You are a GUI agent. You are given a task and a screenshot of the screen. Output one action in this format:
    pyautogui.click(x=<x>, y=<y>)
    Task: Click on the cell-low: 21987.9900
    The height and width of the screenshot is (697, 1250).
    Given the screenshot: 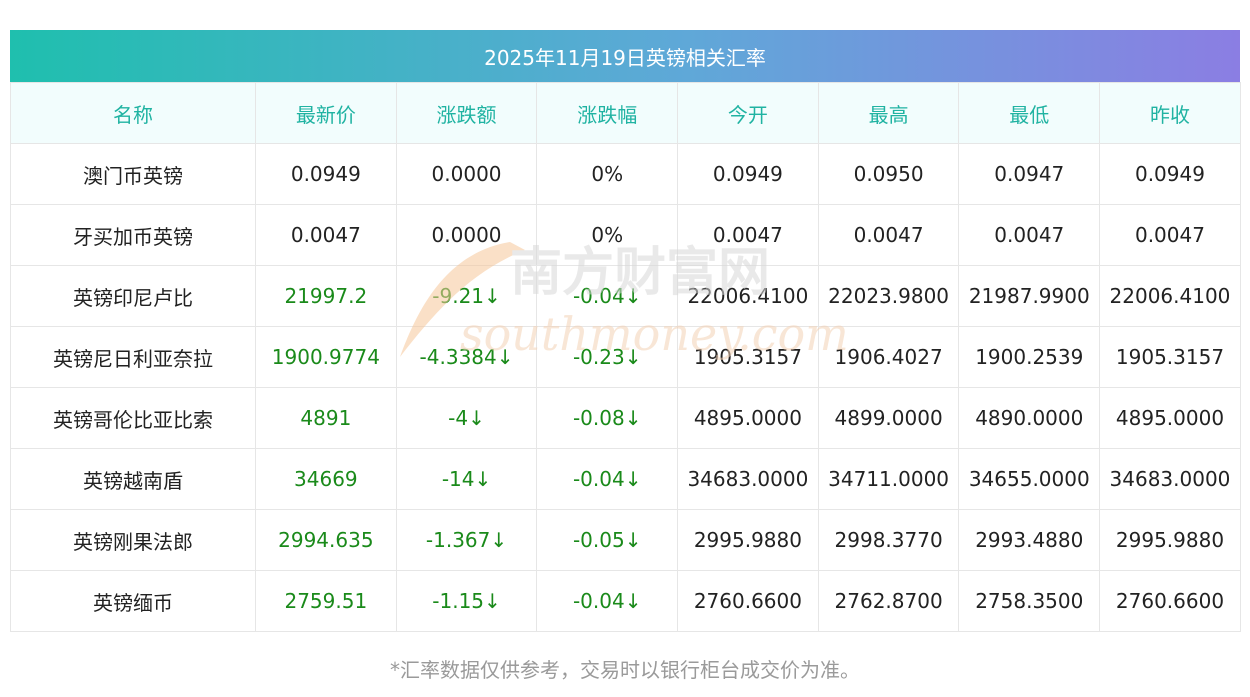 What is the action you would take?
    pyautogui.click(x=1029, y=296)
    